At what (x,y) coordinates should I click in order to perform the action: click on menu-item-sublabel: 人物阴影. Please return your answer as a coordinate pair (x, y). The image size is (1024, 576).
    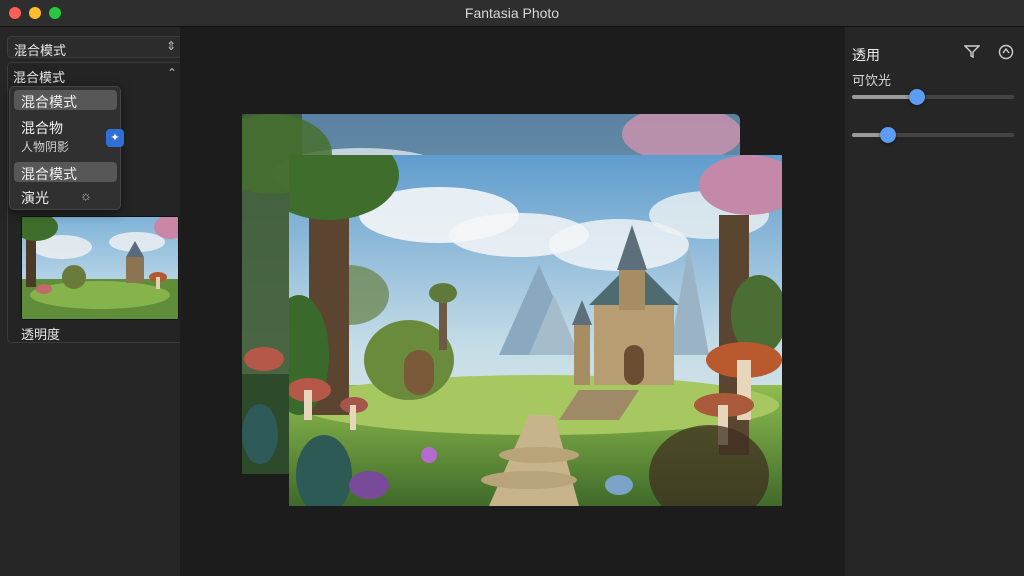
    Looking at the image, I should click on (45, 147).